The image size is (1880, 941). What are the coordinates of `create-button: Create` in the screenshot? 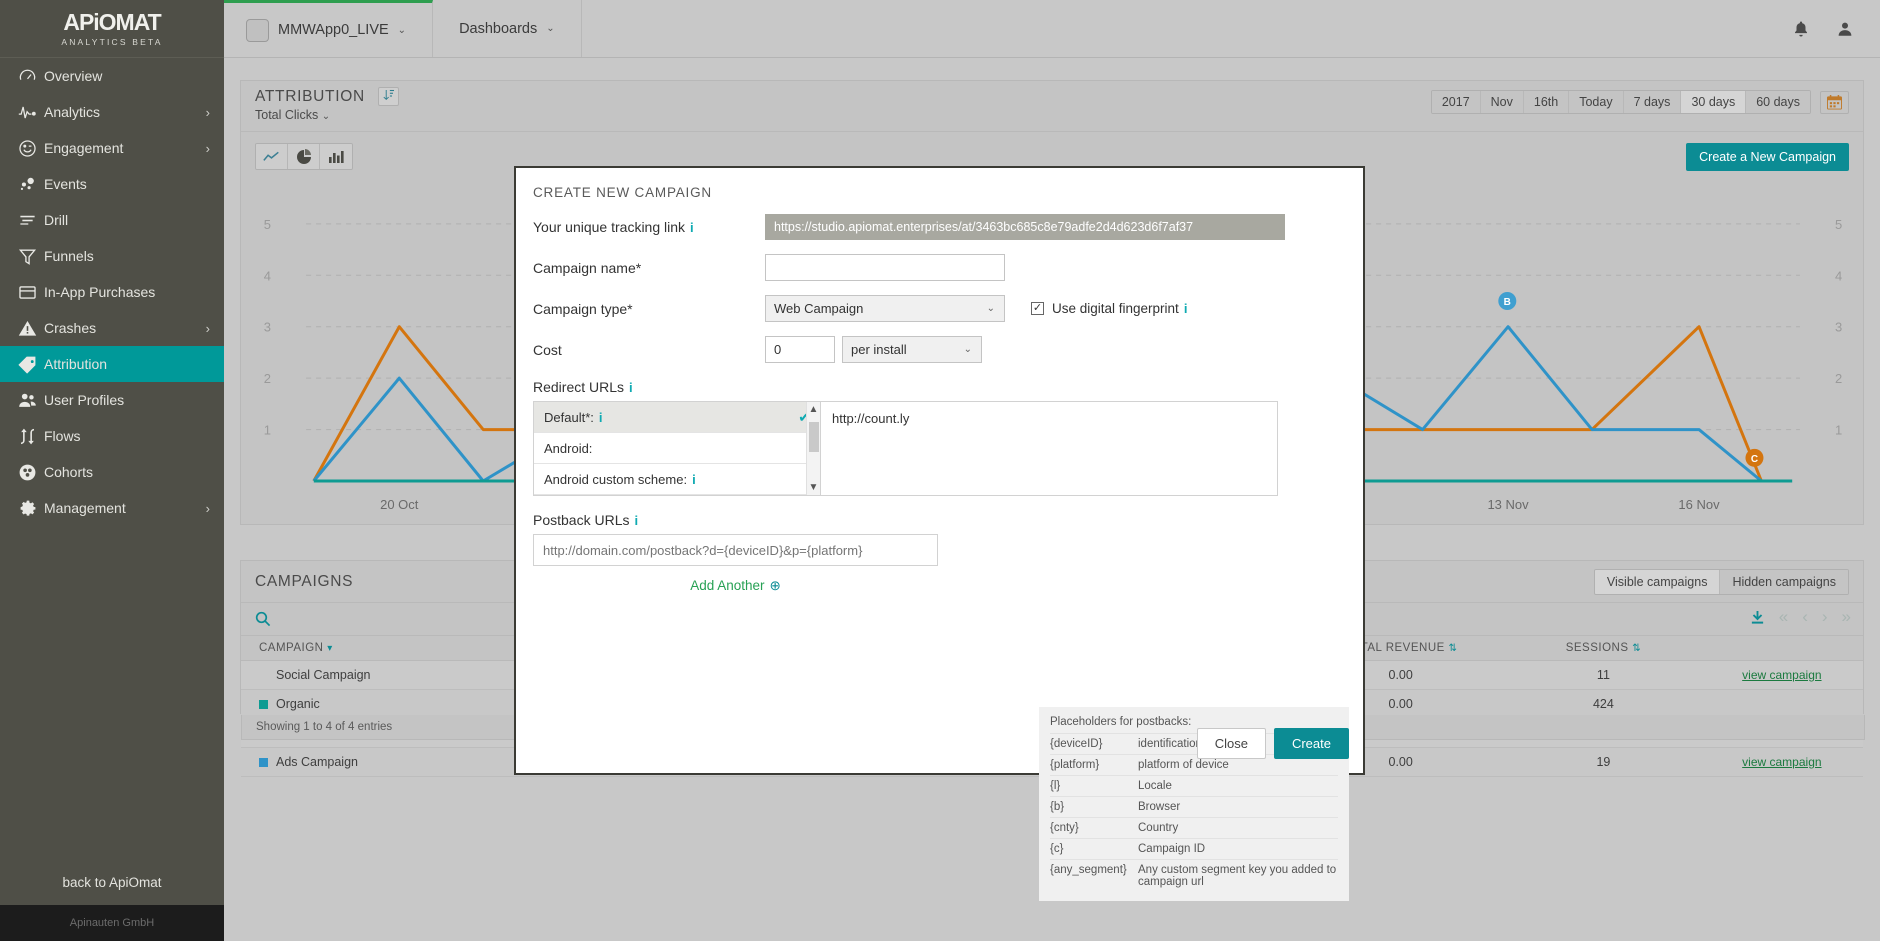 It's located at (1311, 743).